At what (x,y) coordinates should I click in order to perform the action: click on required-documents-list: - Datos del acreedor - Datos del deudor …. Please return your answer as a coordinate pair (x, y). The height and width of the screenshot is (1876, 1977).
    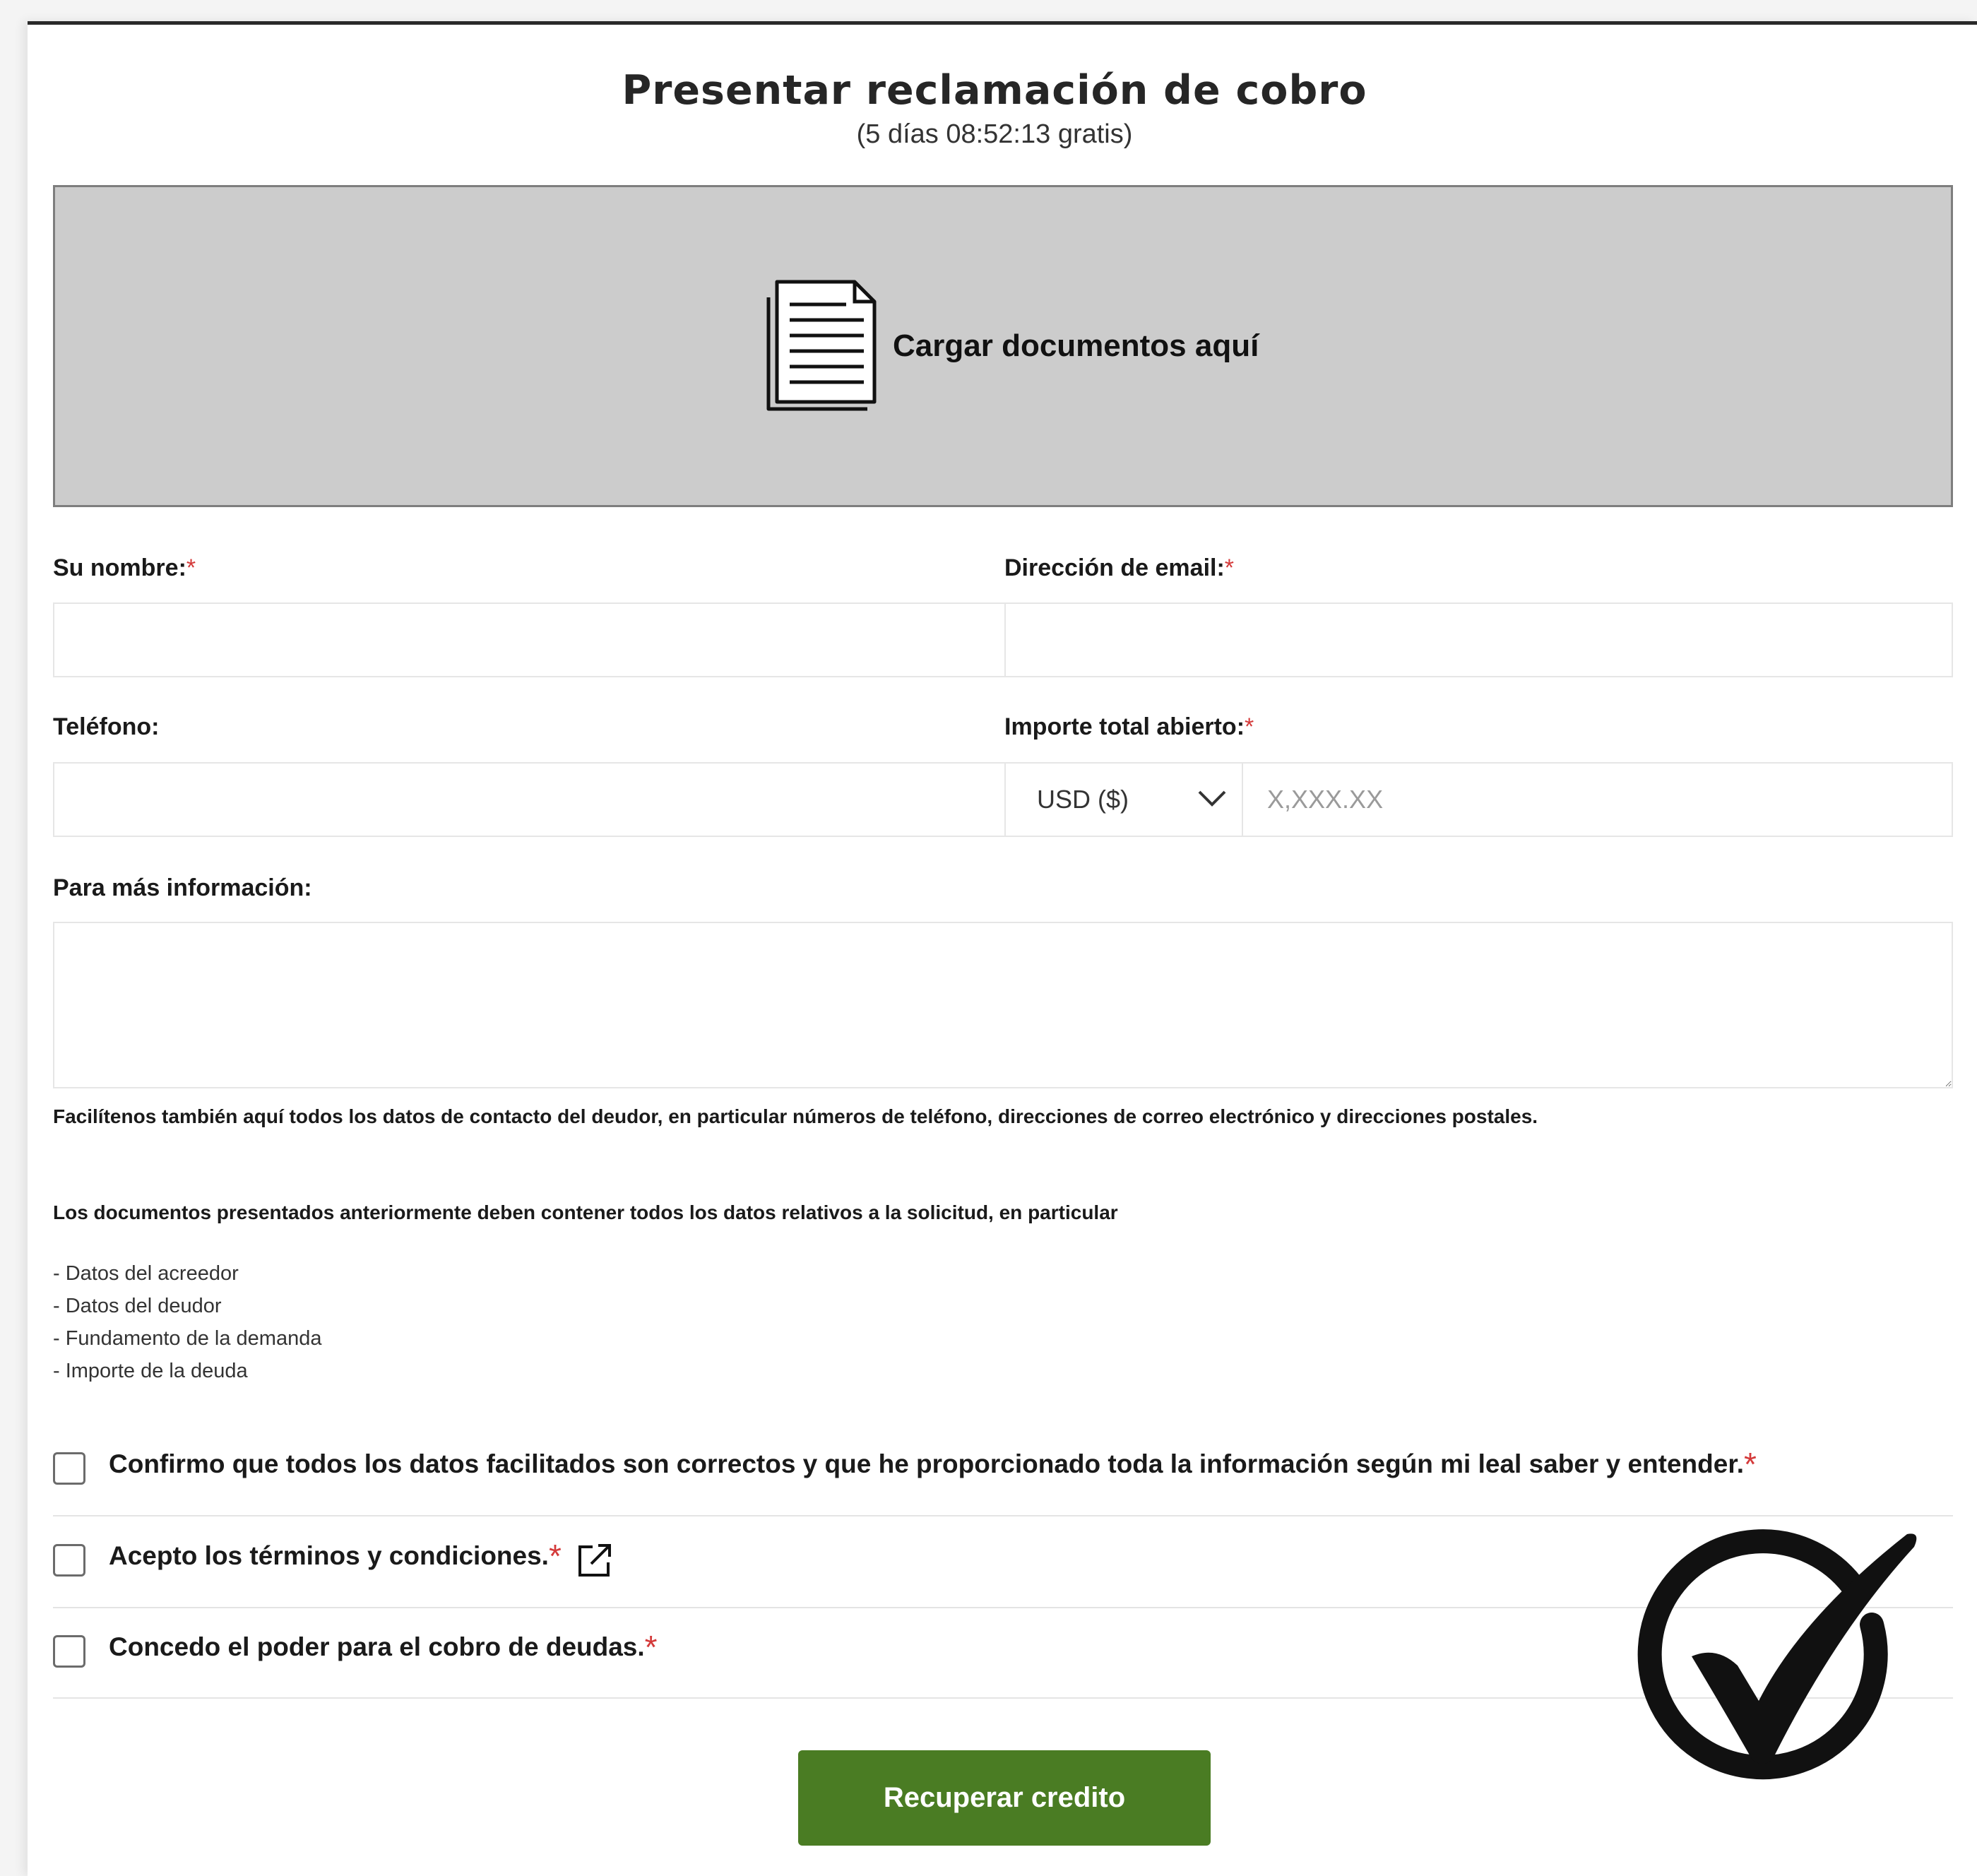
    Looking at the image, I should click on (187, 1322).